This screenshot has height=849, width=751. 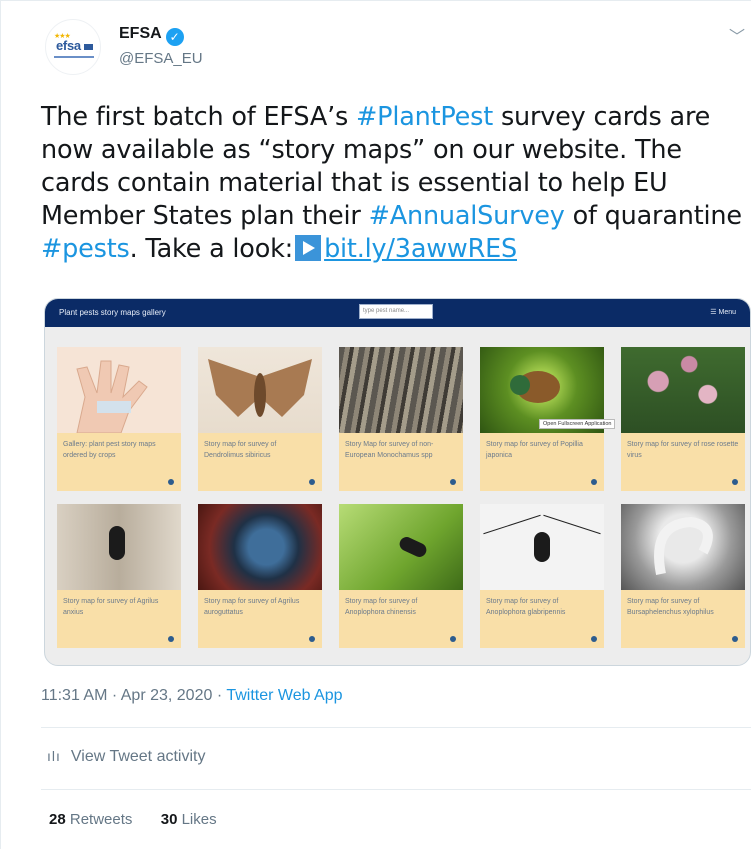 I want to click on tweet-stats: 28 Retweets 30 Likes, so click(x=133, y=819).